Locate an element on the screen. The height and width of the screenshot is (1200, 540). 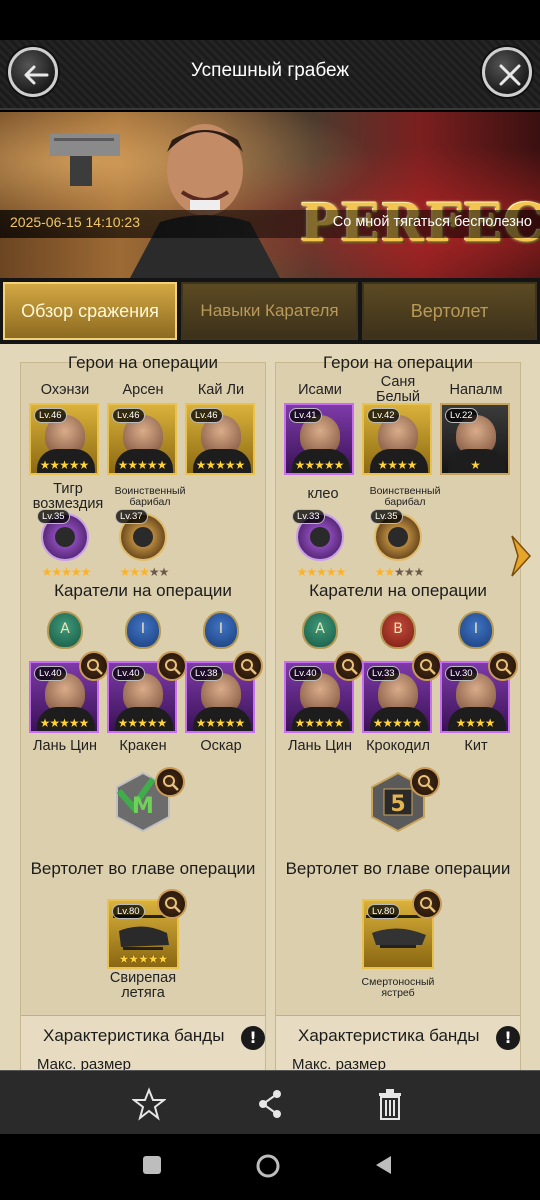
circle-icon is located at coordinates (268, 1166).